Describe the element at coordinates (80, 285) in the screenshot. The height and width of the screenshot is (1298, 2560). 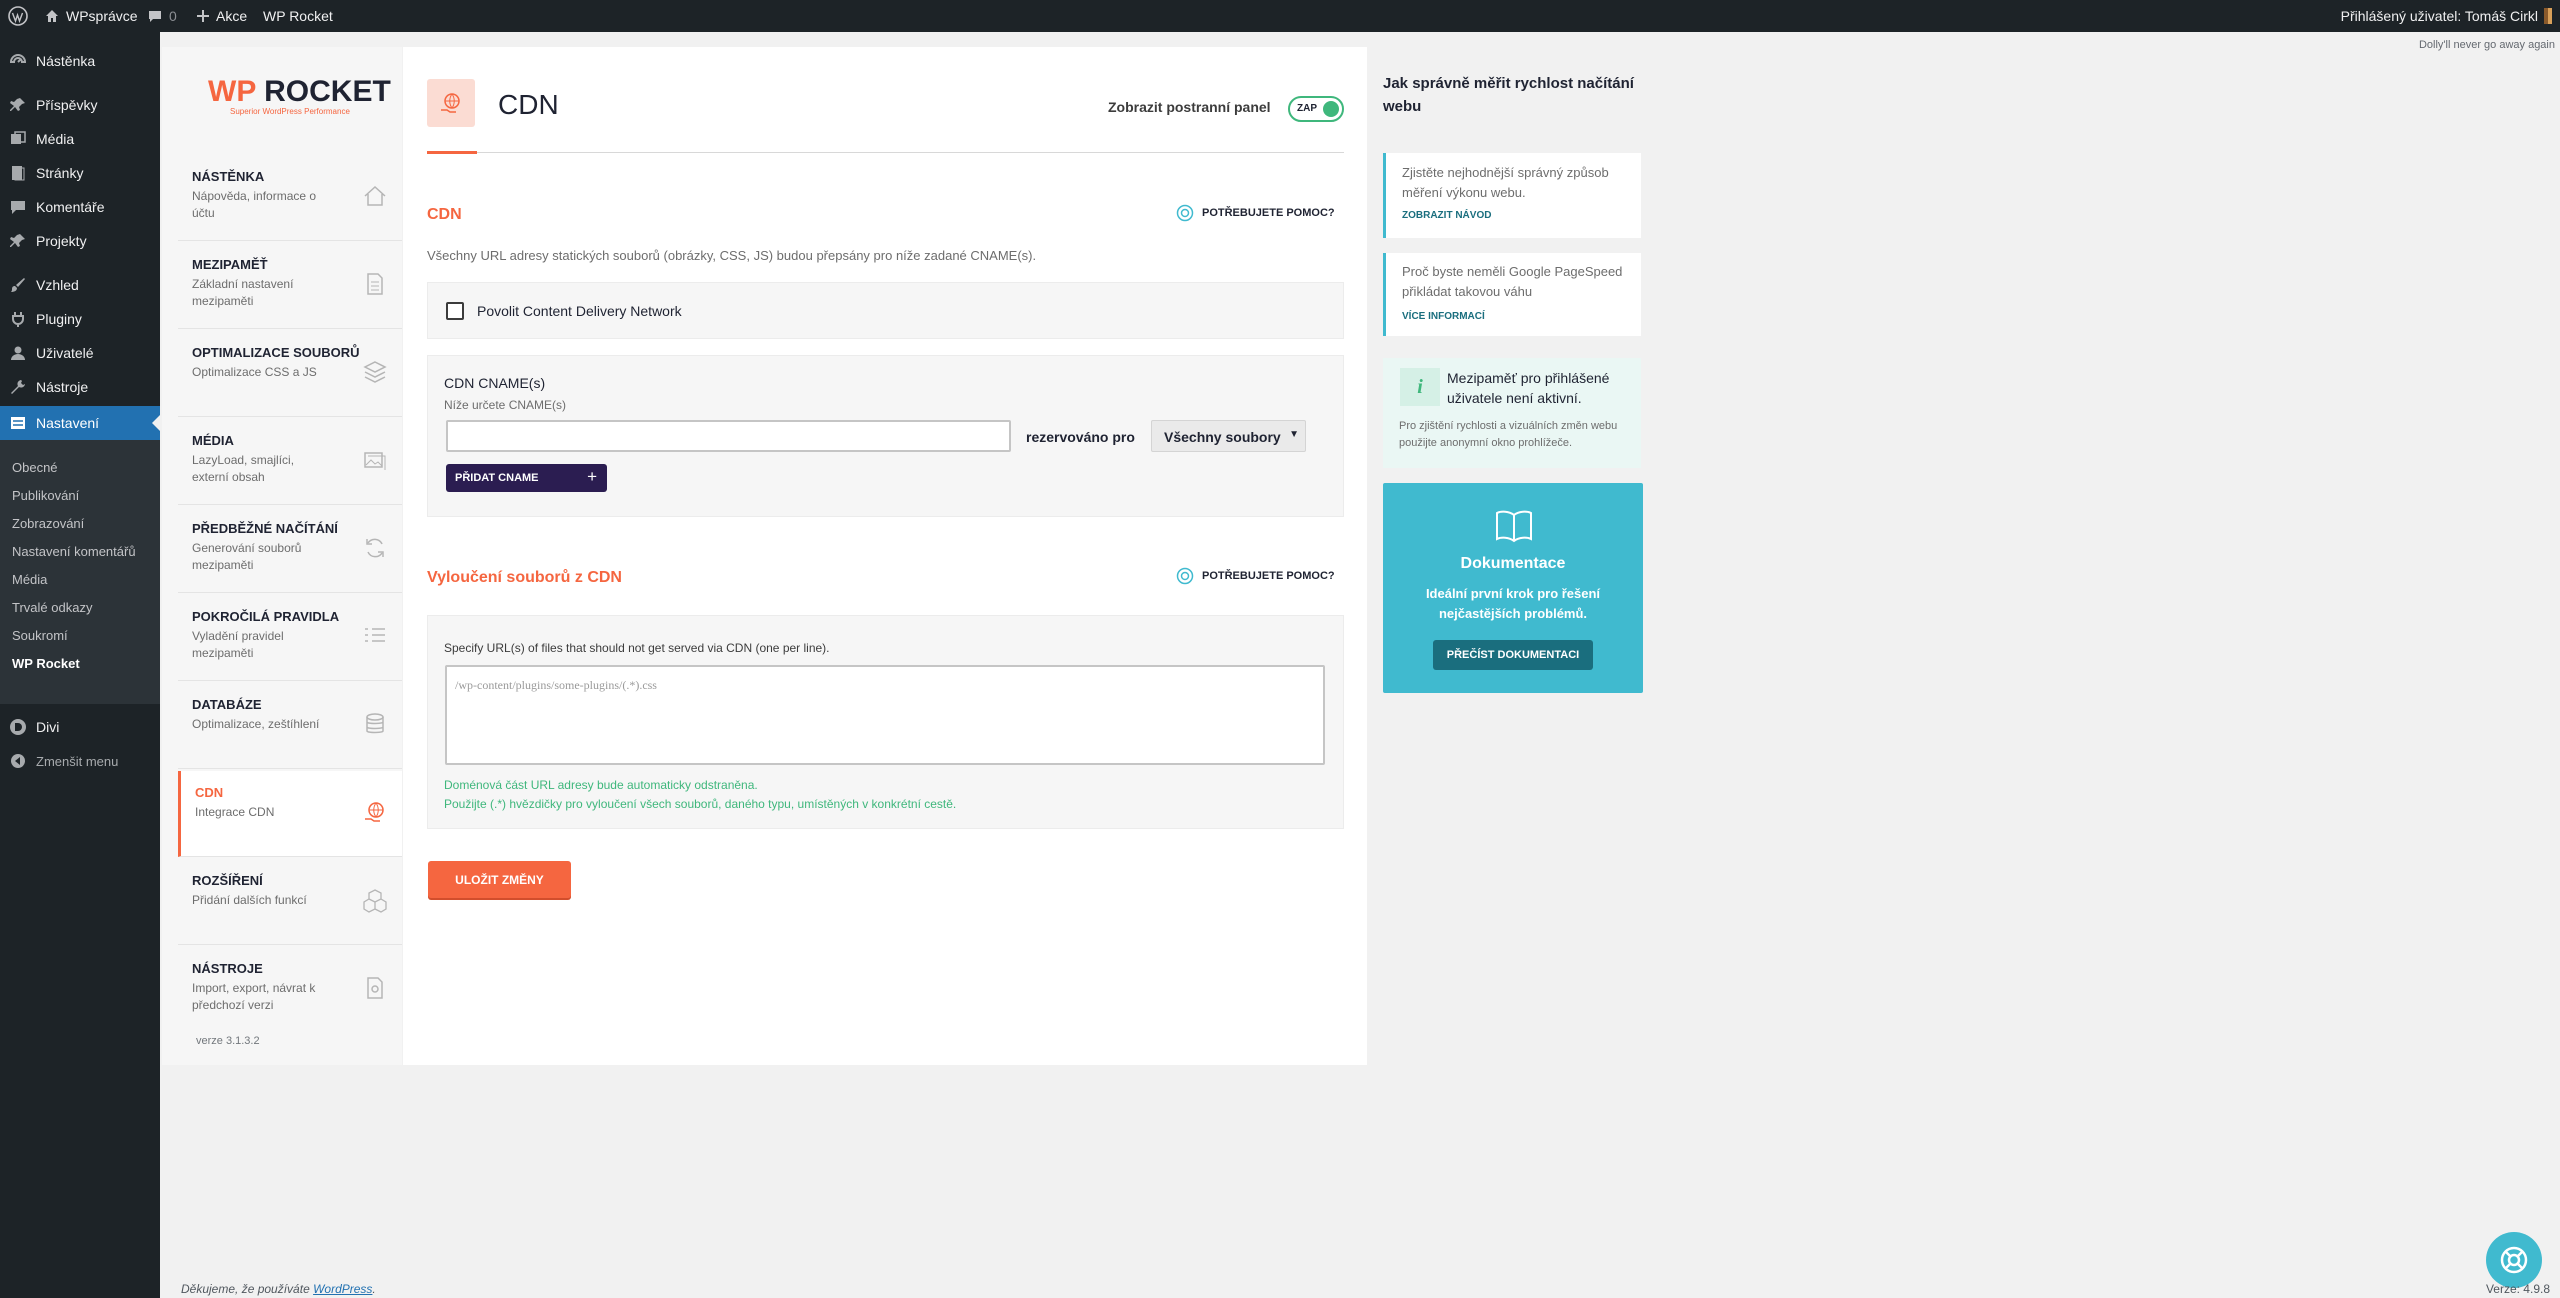
I see `menu-item-appearance: Vzhled` at that location.